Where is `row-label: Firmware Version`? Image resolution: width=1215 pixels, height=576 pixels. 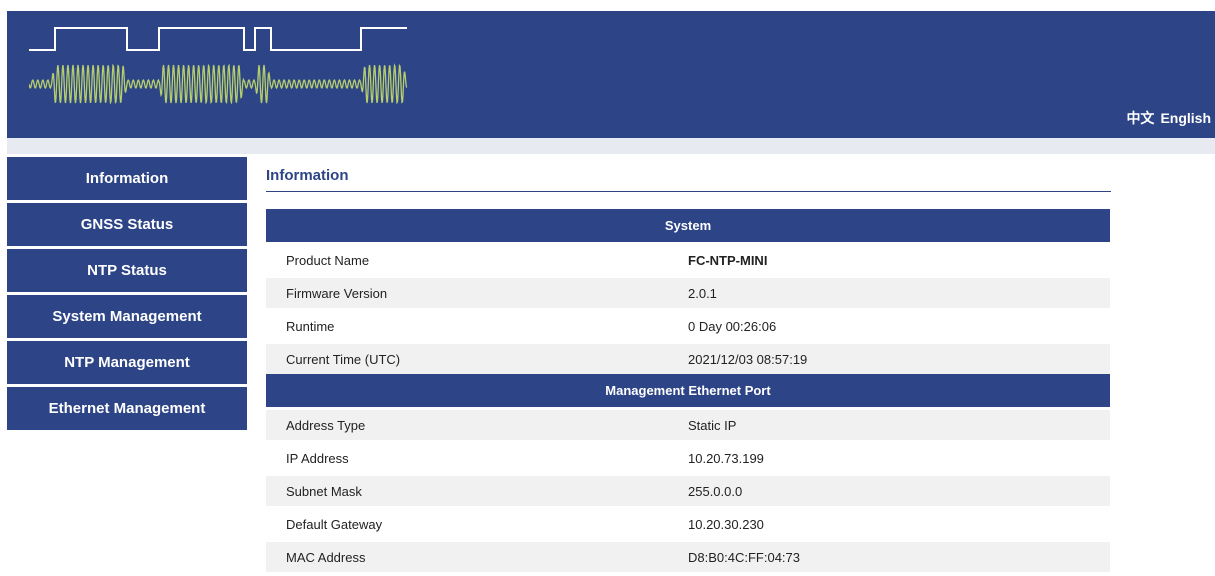
row-label: Firmware Version is located at coordinates (477, 292).